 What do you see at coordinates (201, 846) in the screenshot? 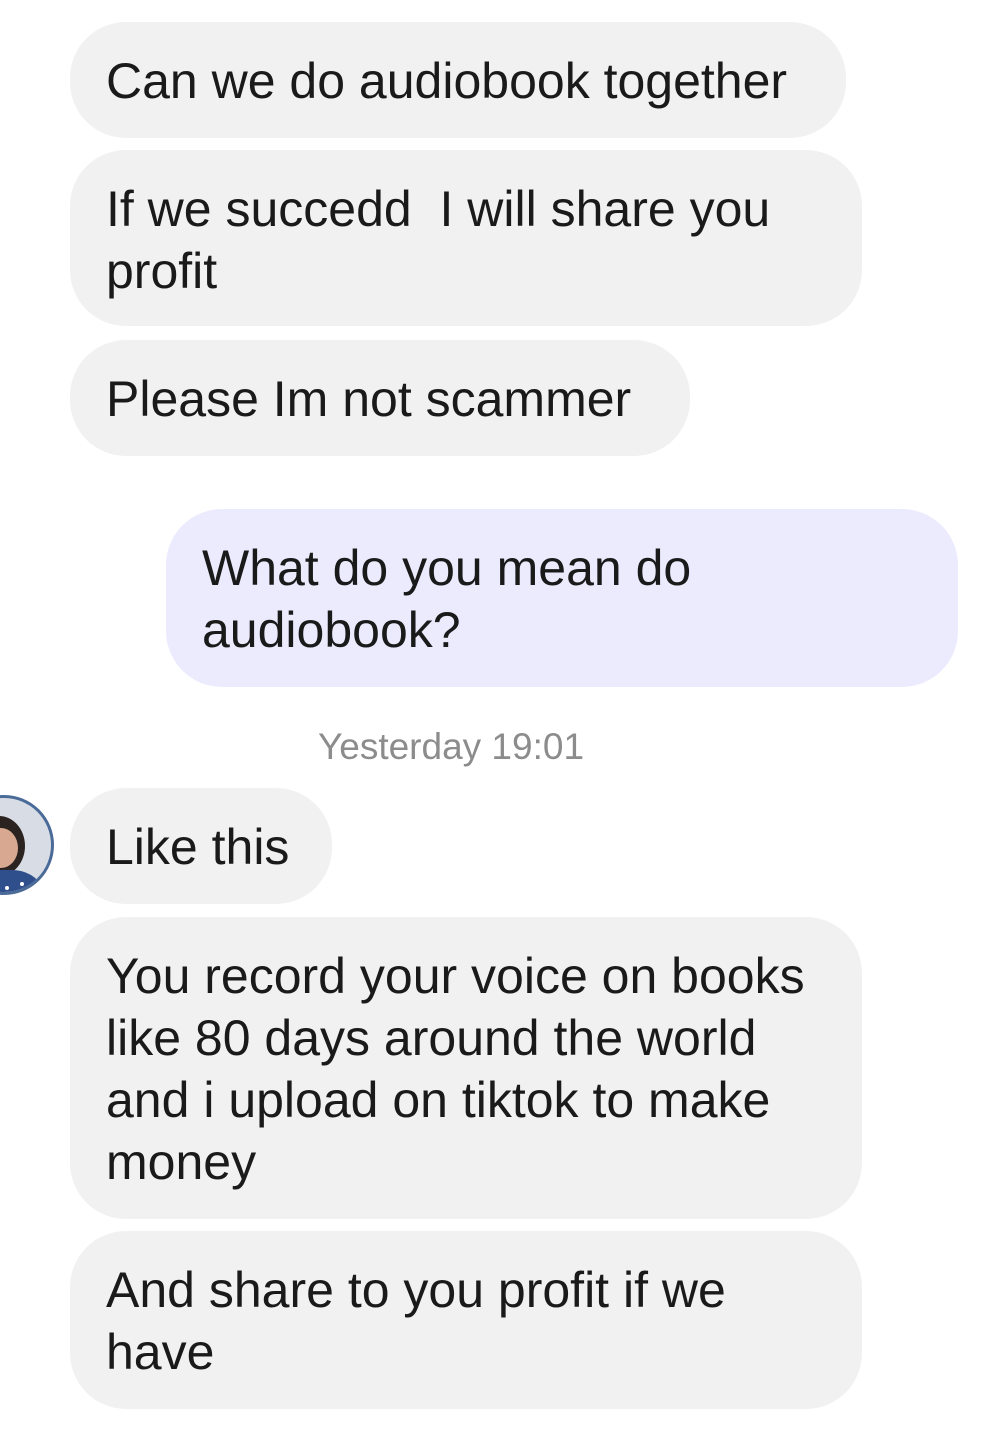
I see `incoming-message-bubble: Like this` at bounding box center [201, 846].